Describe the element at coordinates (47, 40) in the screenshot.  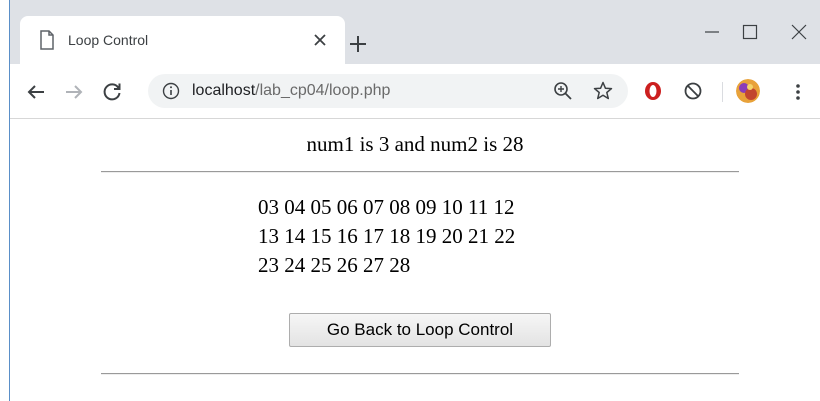
I see `page-icon` at that location.